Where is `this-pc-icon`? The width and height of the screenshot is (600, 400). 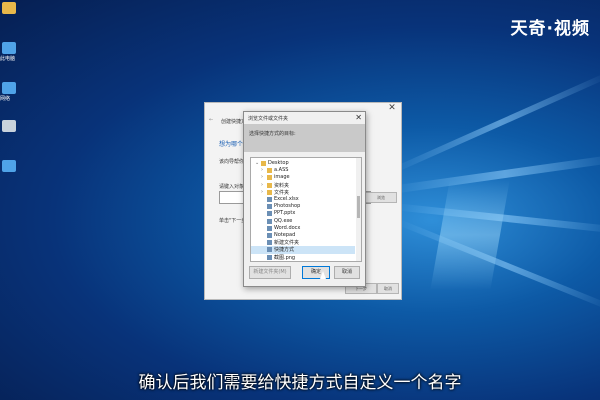
this-pc-icon is located at coordinates (9, 48).